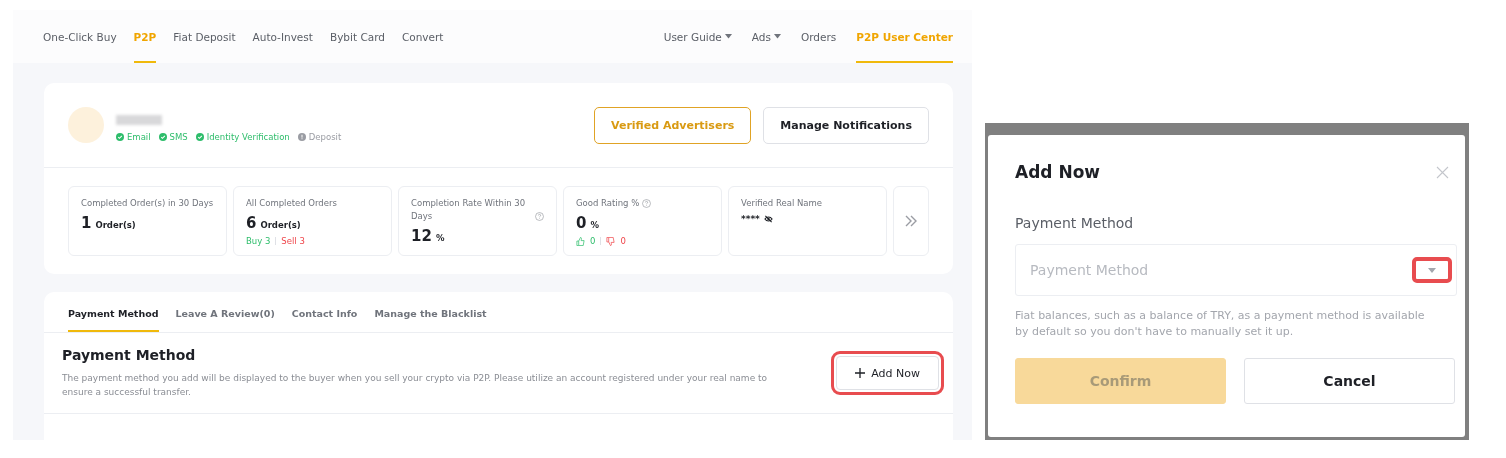 The image size is (1506, 458). What do you see at coordinates (139, 136) in the screenshot?
I see `verification-label: Email` at bounding box center [139, 136].